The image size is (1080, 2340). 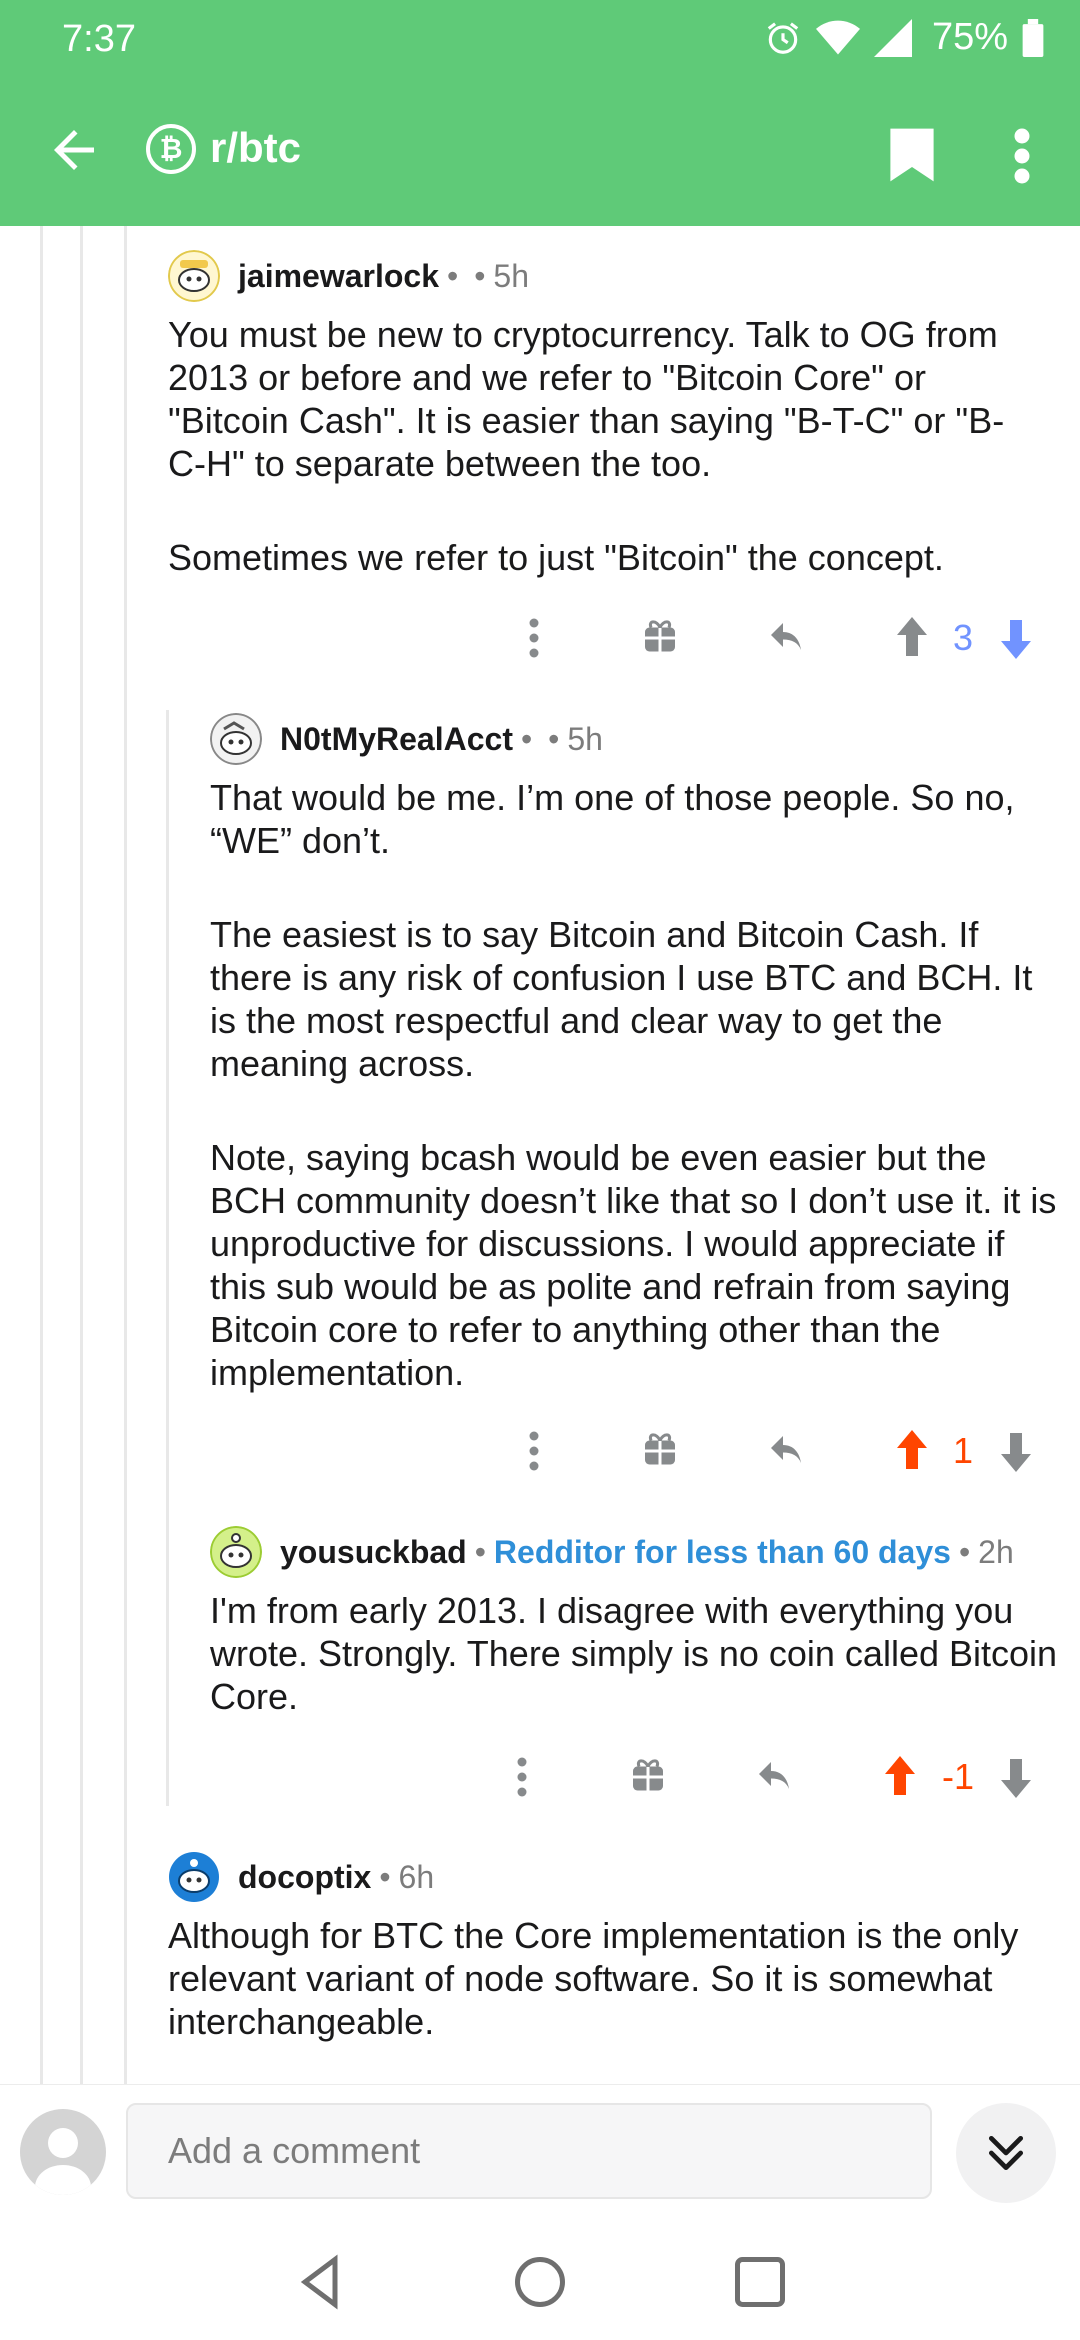 What do you see at coordinates (529, 2151) in the screenshot?
I see `comment-input` at bounding box center [529, 2151].